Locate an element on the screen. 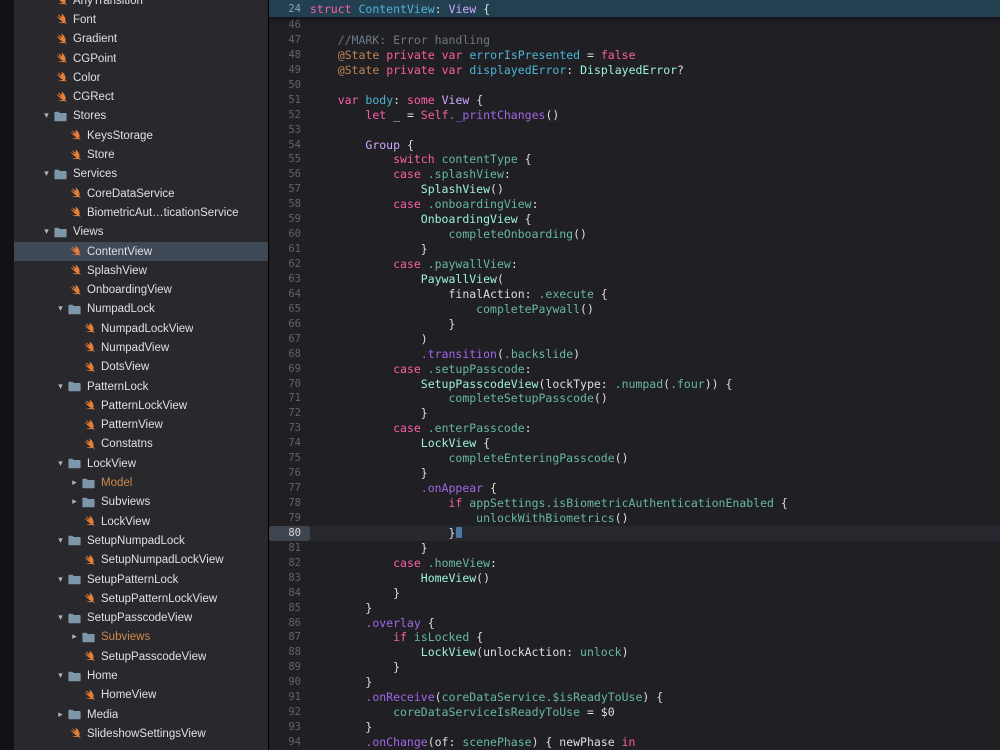 The height and width of the screenshot is (750, 1000). line-number: 91 is located at coordinates (289, 697).